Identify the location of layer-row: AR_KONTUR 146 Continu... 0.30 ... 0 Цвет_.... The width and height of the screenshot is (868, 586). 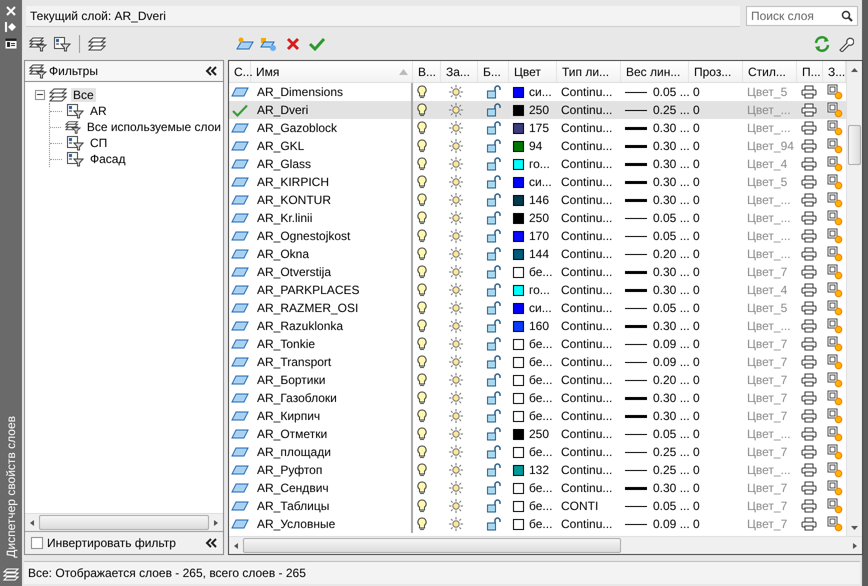
(537, 200).